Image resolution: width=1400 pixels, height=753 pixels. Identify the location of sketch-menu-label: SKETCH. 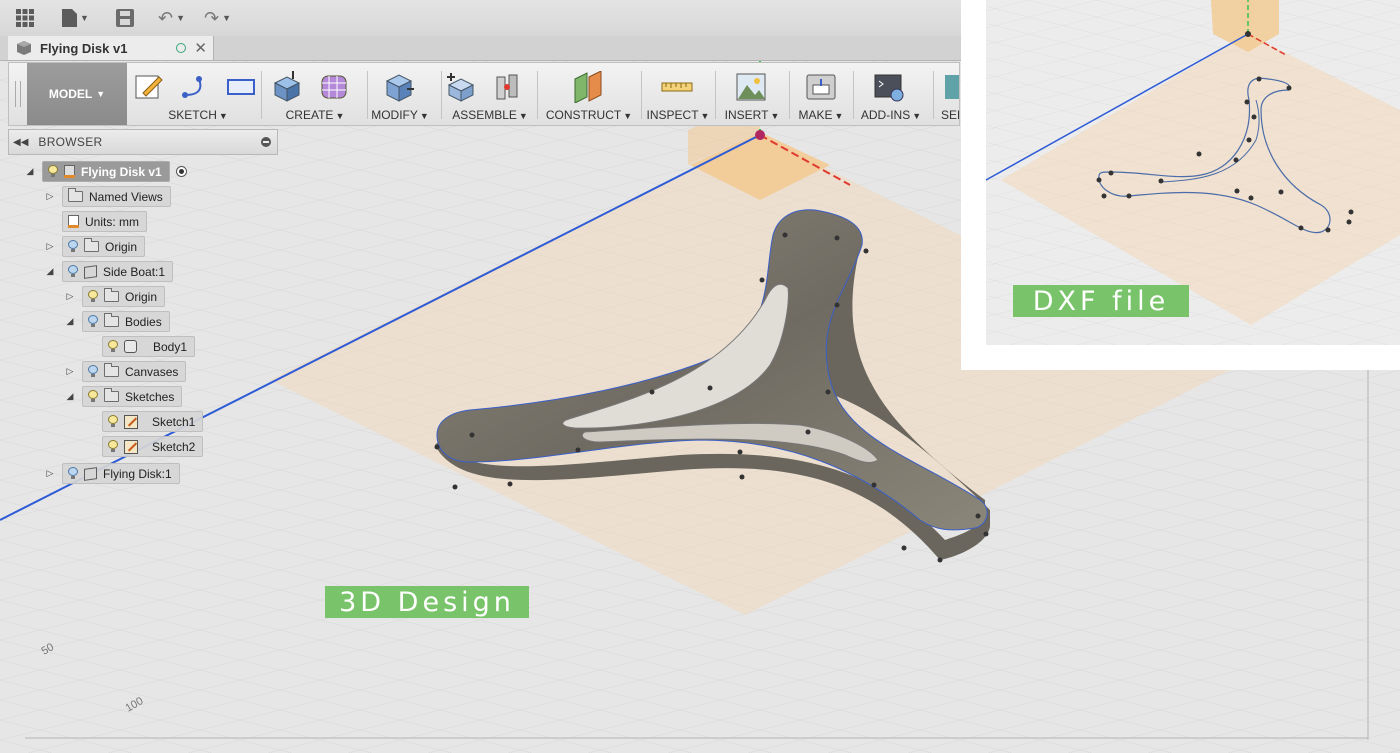
(192, 115).